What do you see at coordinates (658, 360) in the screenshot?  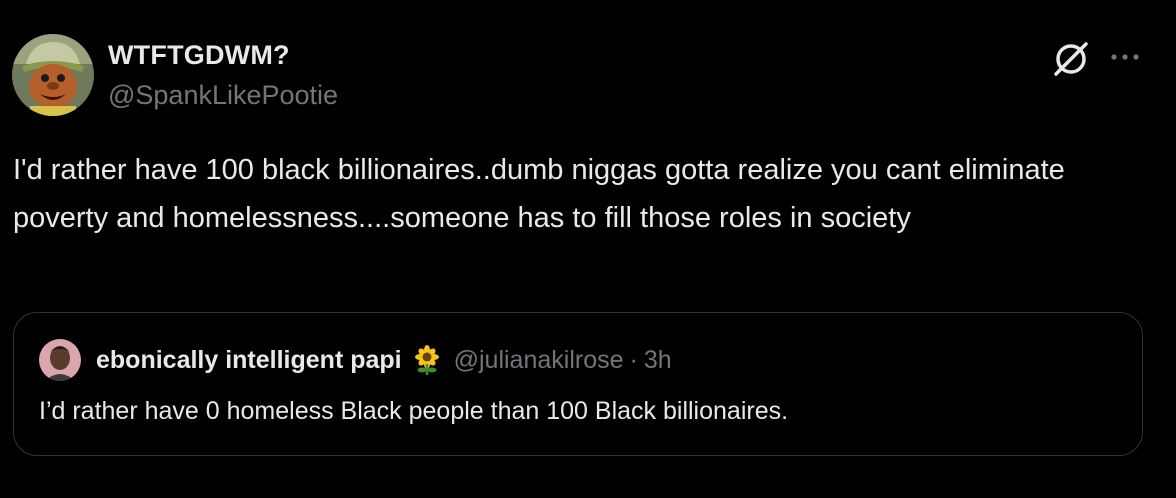 I see `quoted-tweet-time: 3h` at bounding box center [658, 360].